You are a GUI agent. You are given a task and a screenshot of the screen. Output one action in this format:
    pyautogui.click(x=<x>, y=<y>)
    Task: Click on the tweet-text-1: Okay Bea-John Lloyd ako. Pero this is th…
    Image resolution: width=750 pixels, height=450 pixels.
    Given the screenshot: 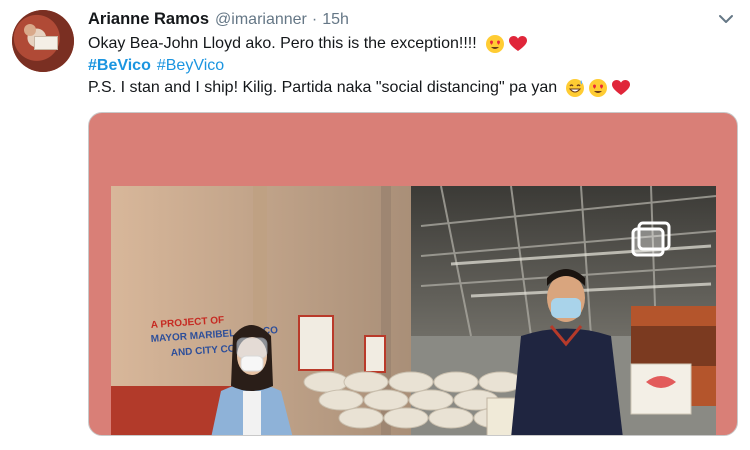 What is the action you would take?
    pyautogui.click(x=282, y=43)
    